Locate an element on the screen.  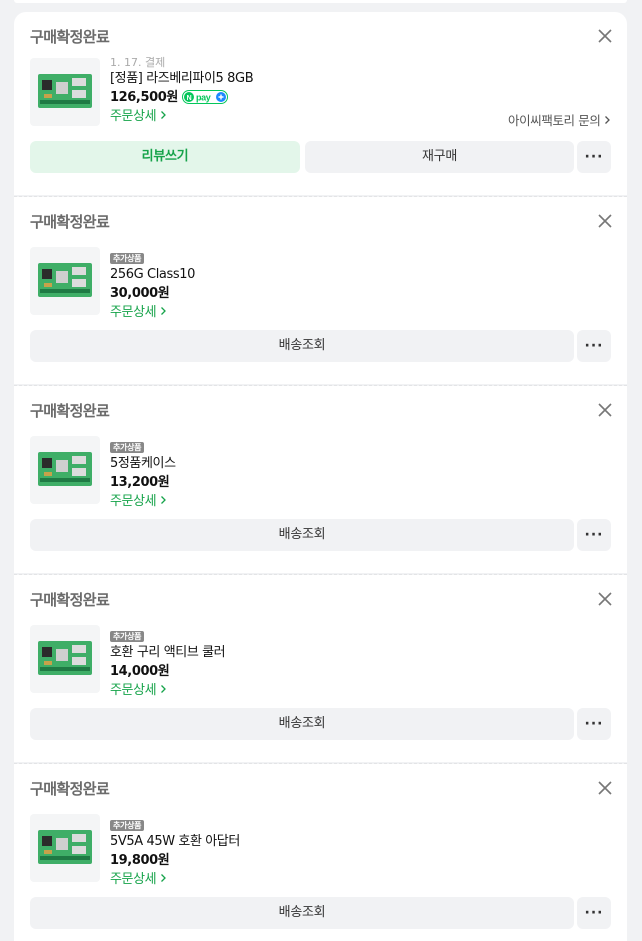
product-info: 추가상품 256G Class10 30,000원 주문상세 is located at coordinates (152, 284).